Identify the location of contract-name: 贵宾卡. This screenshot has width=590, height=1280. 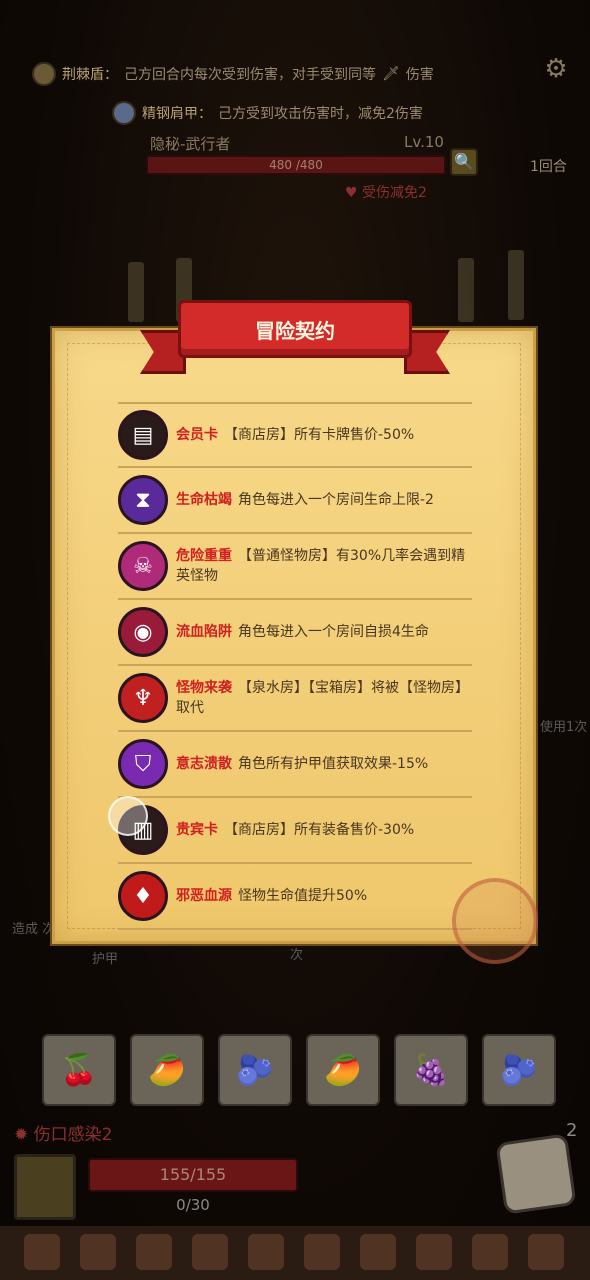
(197, 830).